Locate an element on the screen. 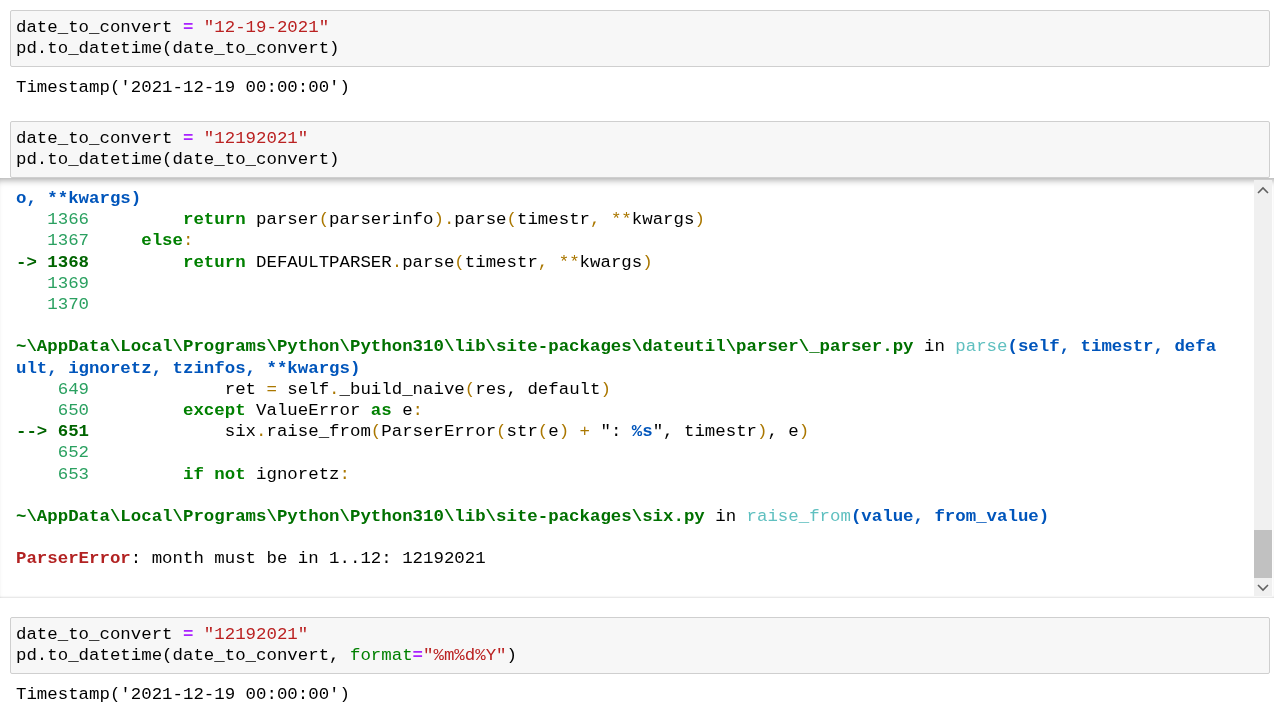 The image size is (1284, 705). traceback-line: o, **kwargs) is located at coordinates (79, 199).